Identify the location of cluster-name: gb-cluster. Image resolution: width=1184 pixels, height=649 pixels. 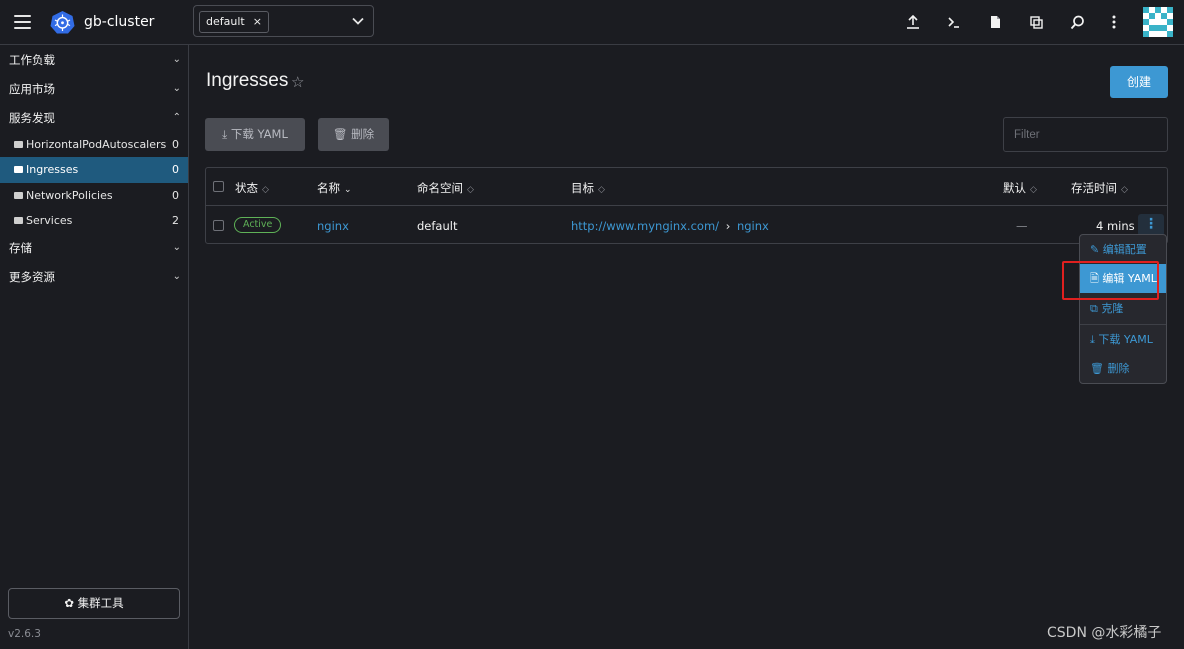
(119, 22).